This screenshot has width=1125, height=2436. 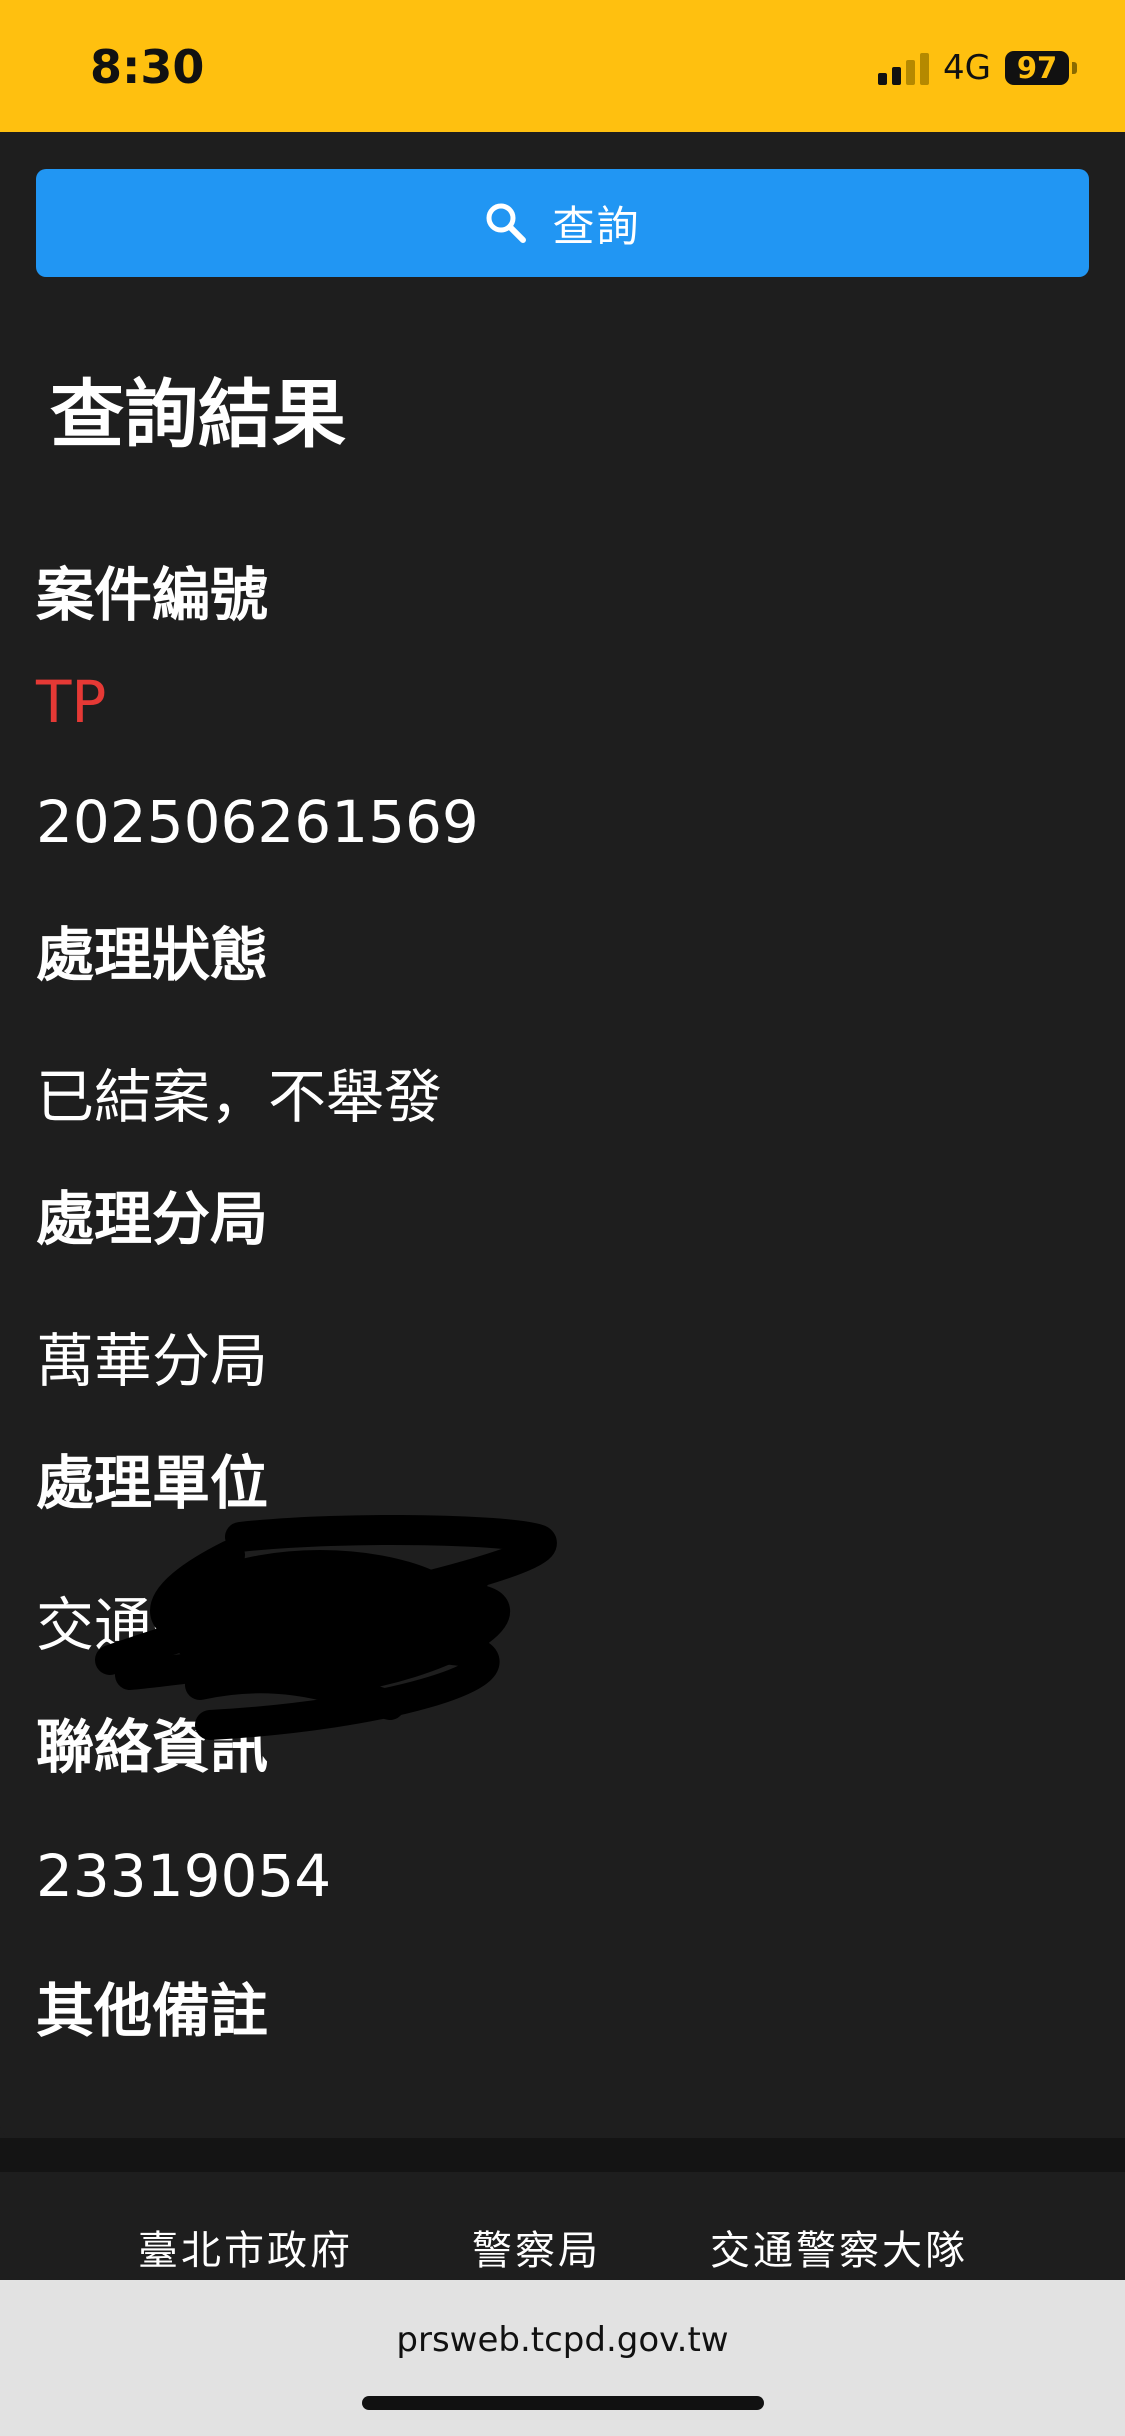 What do you see at coordinates (239, 1097) in the screenshot?
I see `status-value: 已結案，不舉發` at bounding box center [239, 1097].